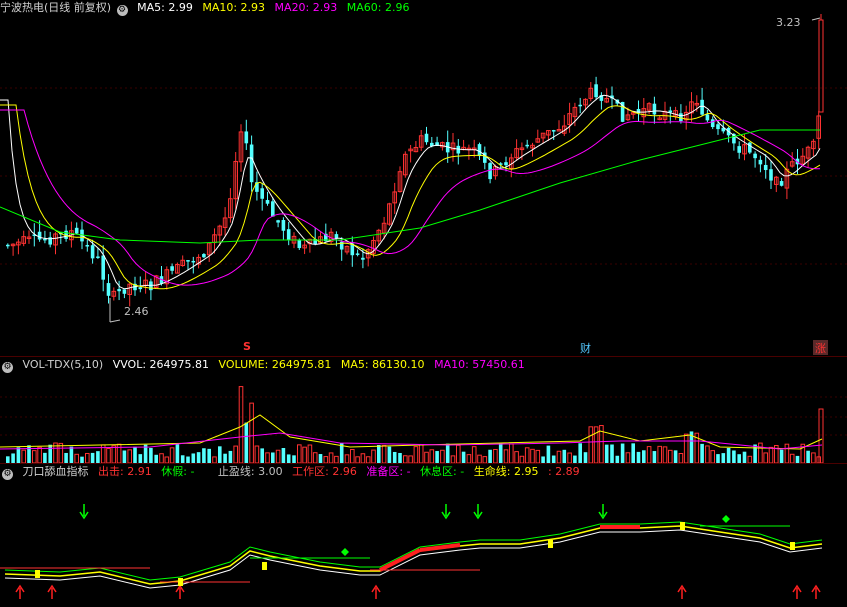  I want to click on vol-ma5-value: 86130.10, so click(398, 364).